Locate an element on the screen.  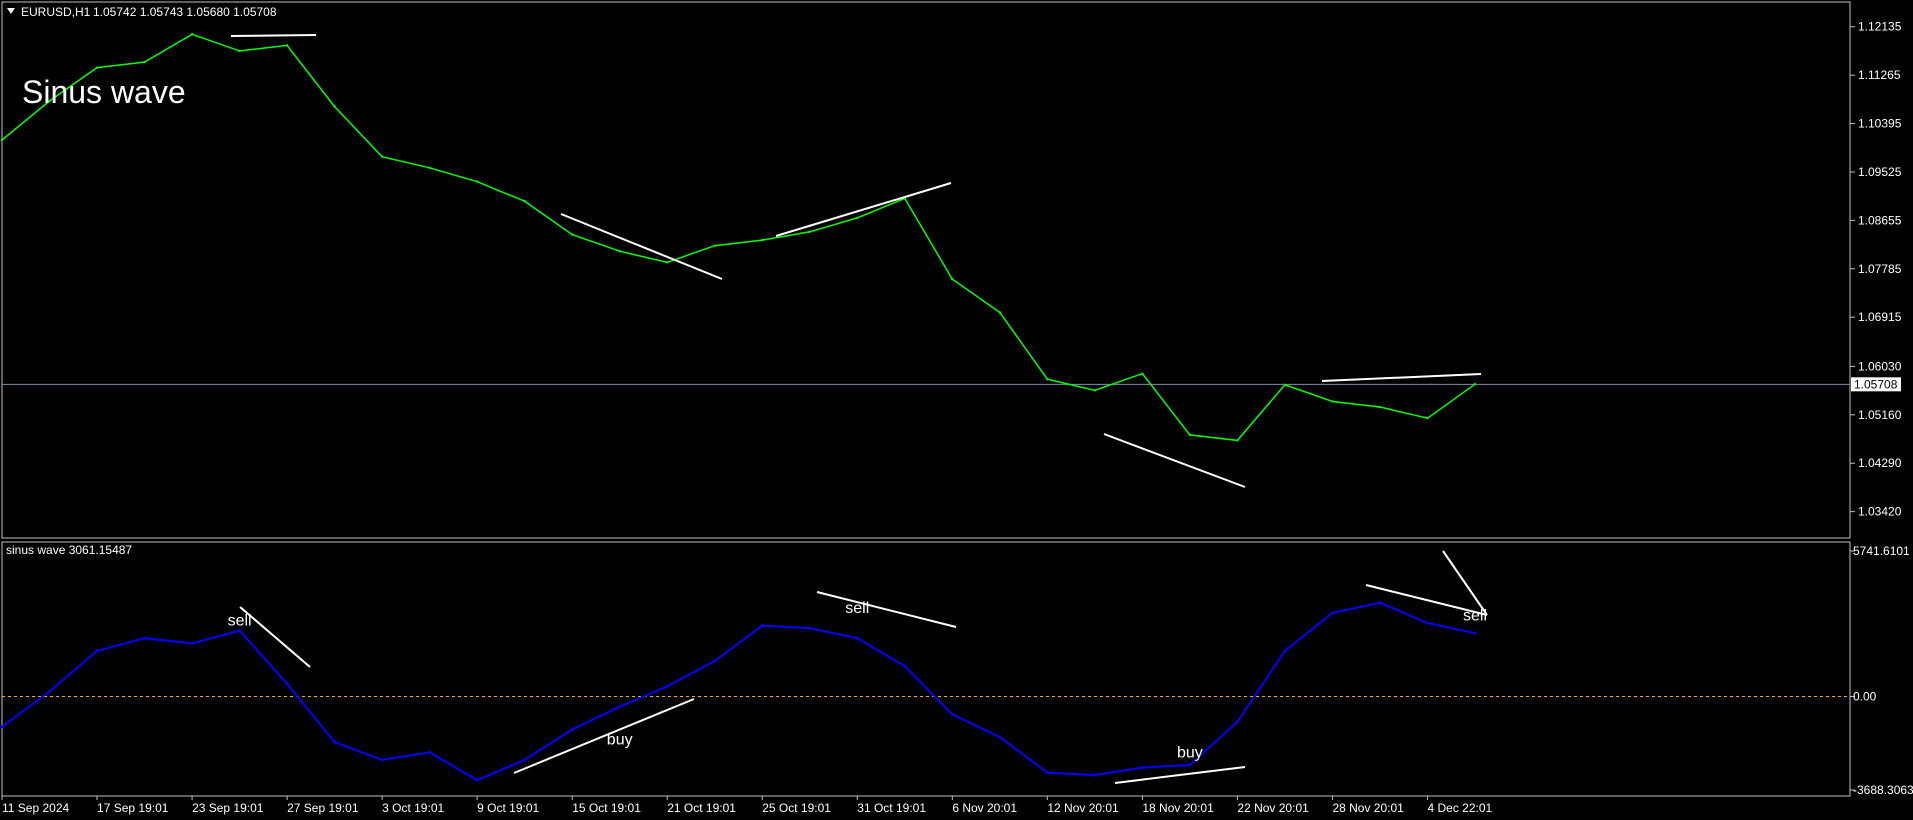
time-tick-label: 12 Nov 20:01 is located at coordinates (1083, 808).